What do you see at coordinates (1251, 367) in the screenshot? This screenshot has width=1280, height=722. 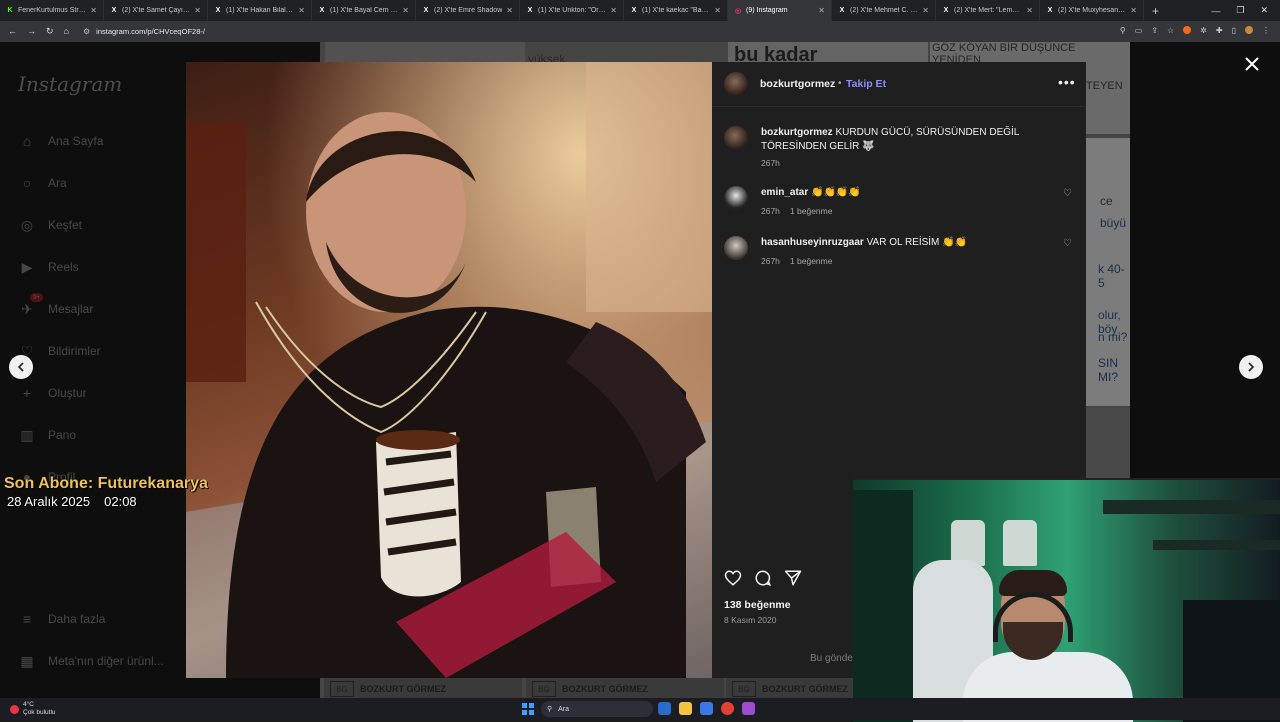 I see `next-post-arrow-icon` at bounding box center [1251, 367].